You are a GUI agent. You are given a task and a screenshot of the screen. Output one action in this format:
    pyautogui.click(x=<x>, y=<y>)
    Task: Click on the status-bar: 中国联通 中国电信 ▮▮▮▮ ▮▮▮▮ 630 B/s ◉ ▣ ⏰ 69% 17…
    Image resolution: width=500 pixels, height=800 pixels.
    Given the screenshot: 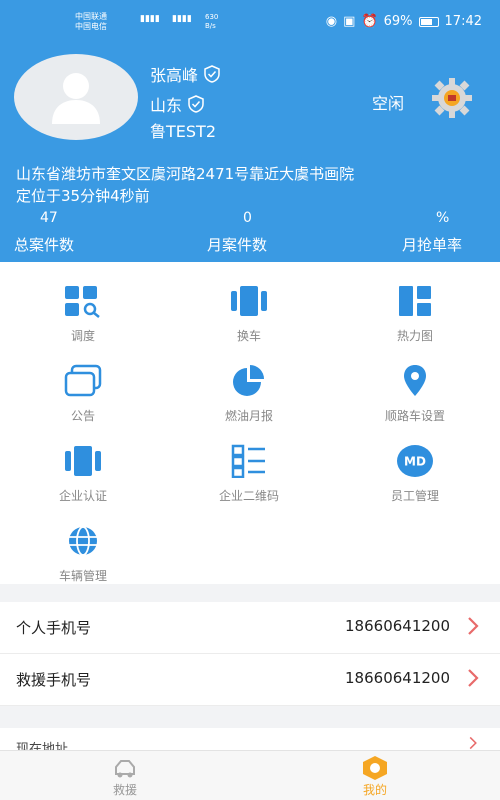 What is the action you would take?
    pyautogui.click(x=250, y=23)
    